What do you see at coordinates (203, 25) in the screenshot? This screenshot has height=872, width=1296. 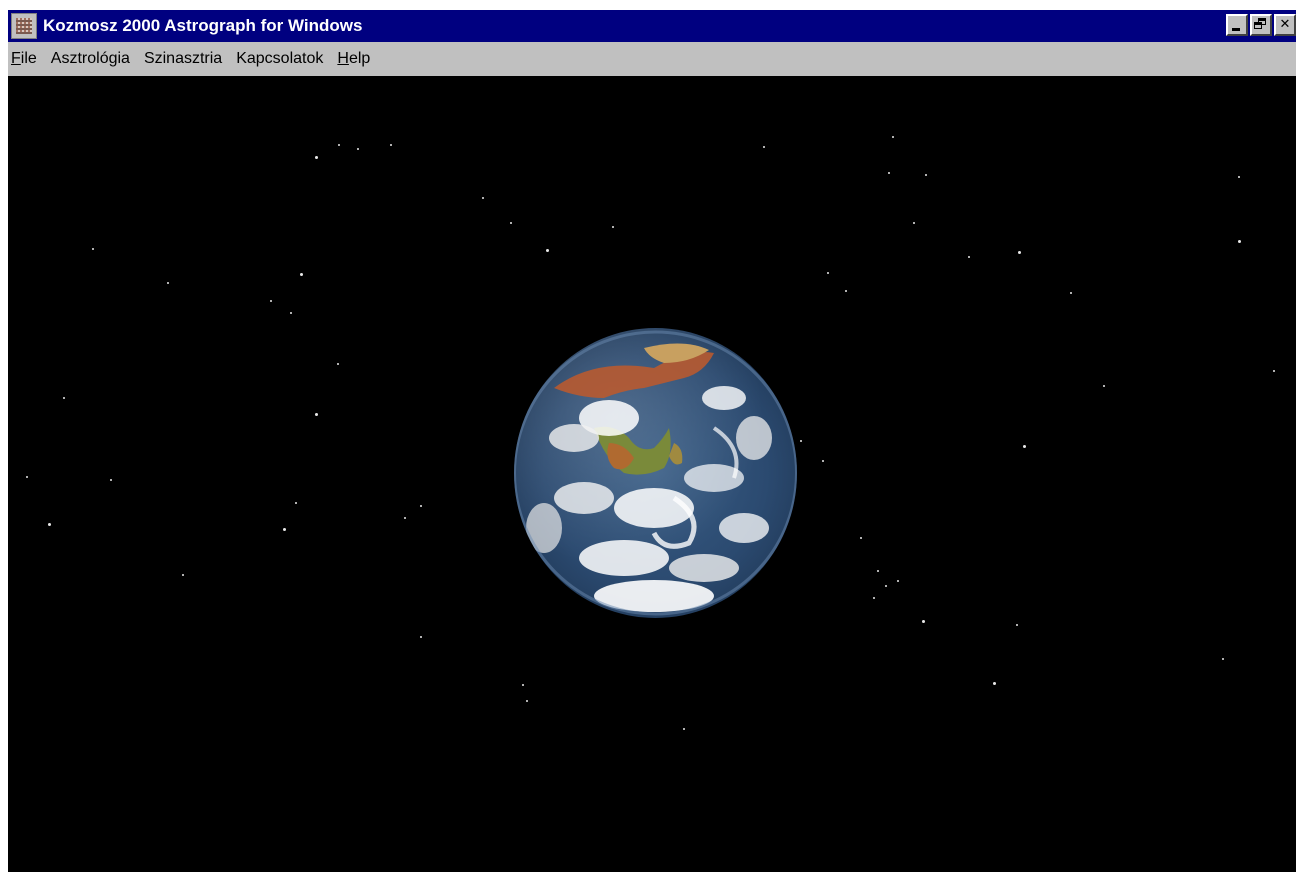 I see `window-title: Kozmosz 2000 Astrograph for Windows` at bounding box center [203, 25].